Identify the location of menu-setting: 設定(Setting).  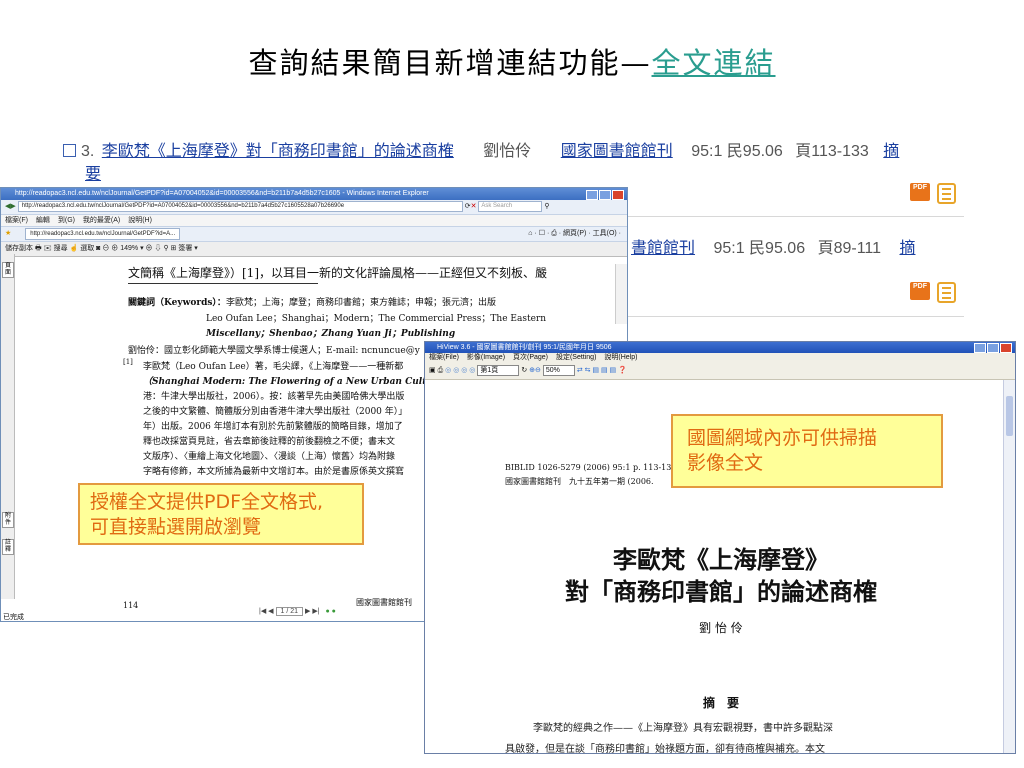
(576, 357).